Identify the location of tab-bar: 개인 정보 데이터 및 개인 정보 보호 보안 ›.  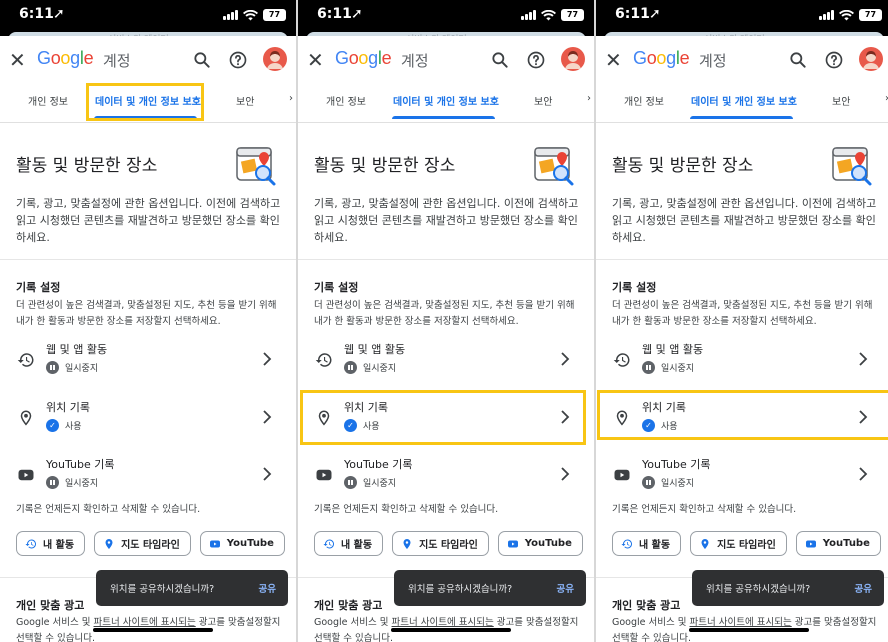
(148, 104).